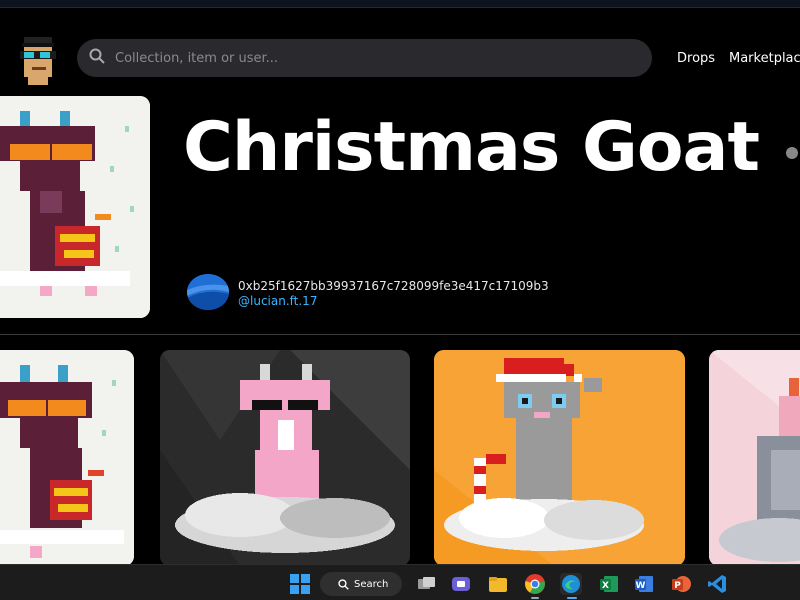  What do you see at coordinates (764, 58) in the screenshot?
I see `nav-marketplace-link: Marketplace` at bounding box center [764, 58].